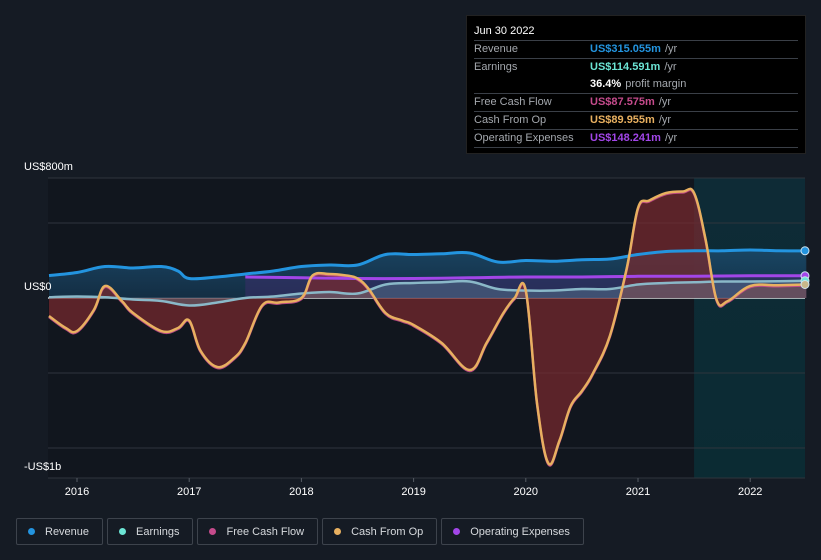  Describe the element at coordinates (38, 287) in the screenshot. I see `y-tick-label: US$0` at that location.